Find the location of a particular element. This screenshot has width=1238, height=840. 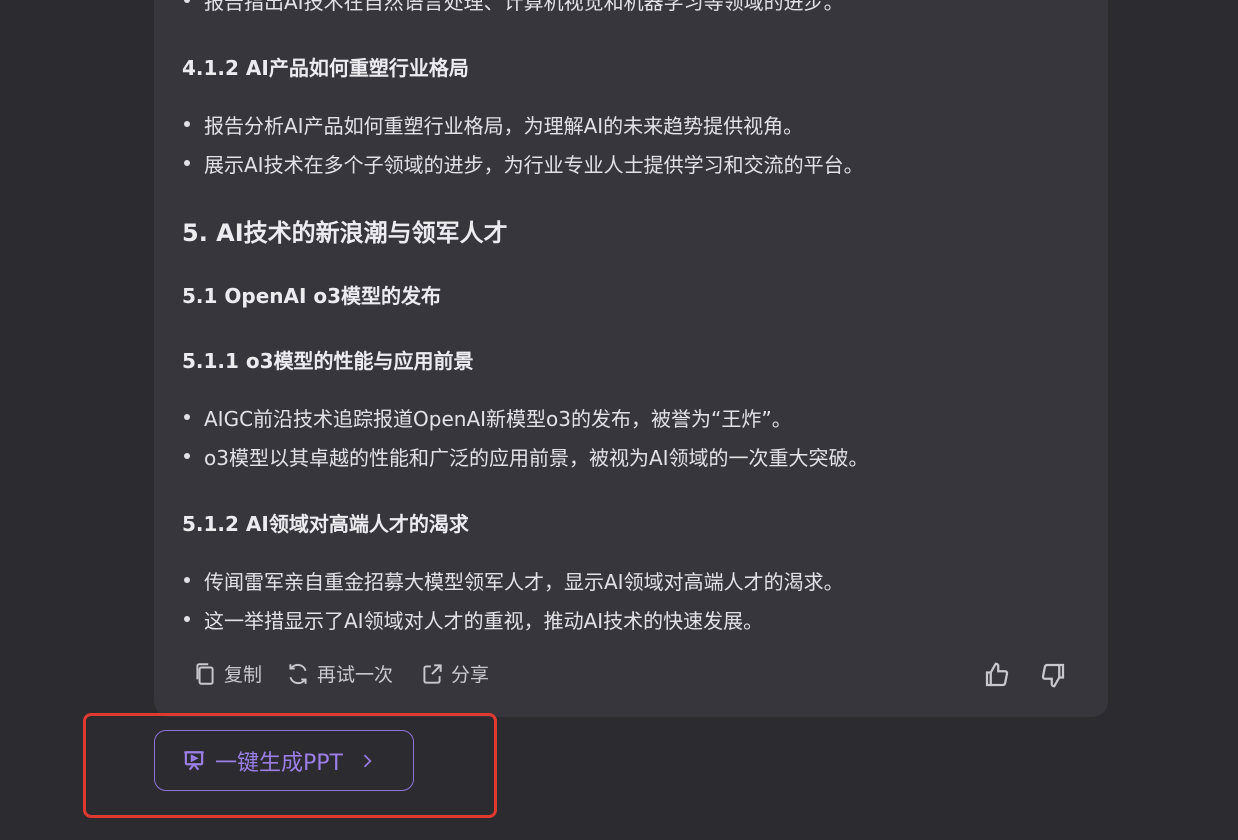

heading-5-1-2: 5.1.2 AI领域对高端人才的渴求 is located at coordinates (325, 524).